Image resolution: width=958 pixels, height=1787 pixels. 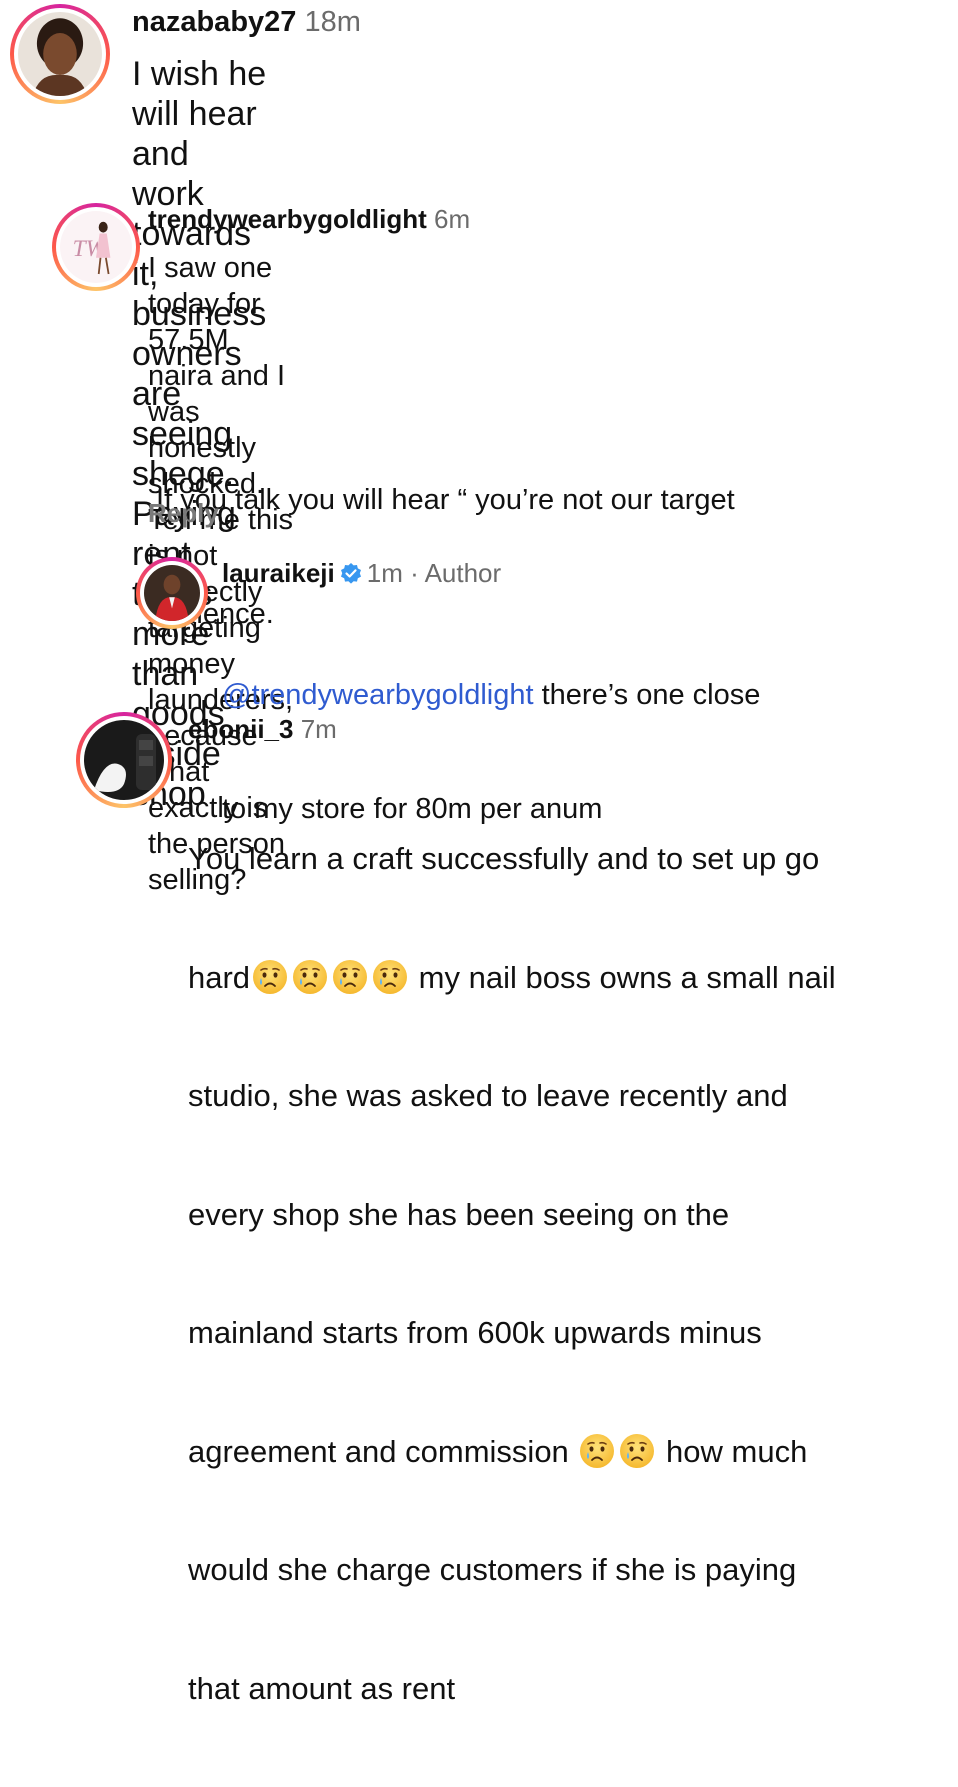 What do you see at coordinates (240, 729) in the screenshot?
I see `username: ebonii_3` at bounding box center [240, 729].